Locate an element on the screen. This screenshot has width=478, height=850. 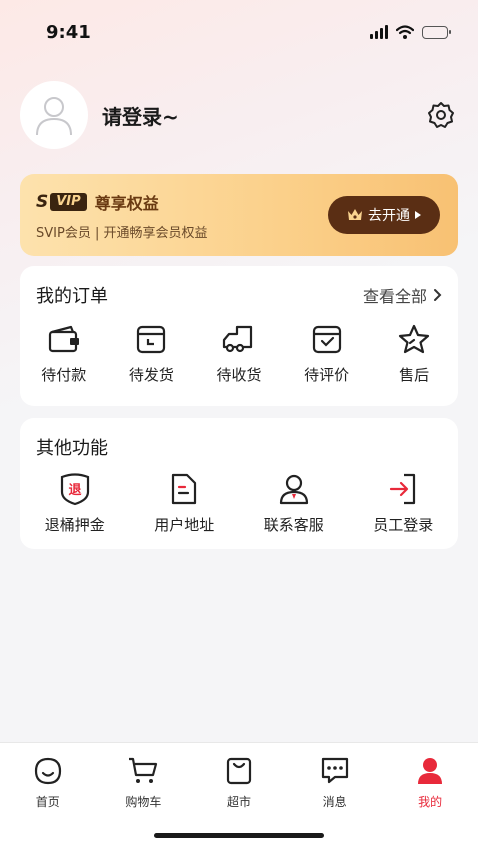
order-pending-shipment: 待发货 is located at coordinates (152, 353).